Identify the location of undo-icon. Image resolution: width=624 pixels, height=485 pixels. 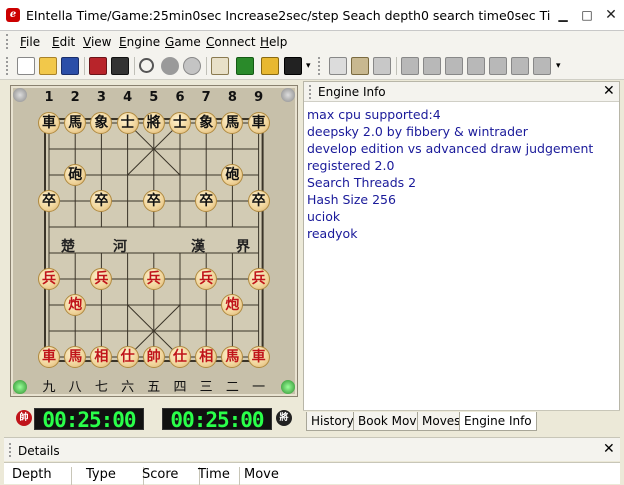
(410, 66).